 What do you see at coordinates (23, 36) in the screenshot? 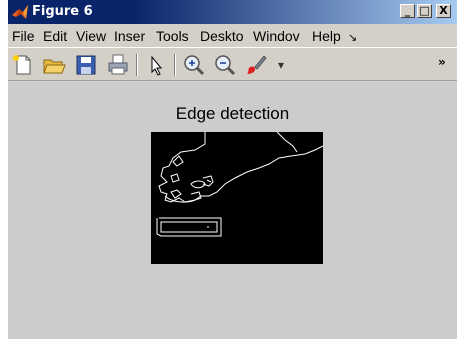
I see `menu-file: File` at bounding box center [23, 36].